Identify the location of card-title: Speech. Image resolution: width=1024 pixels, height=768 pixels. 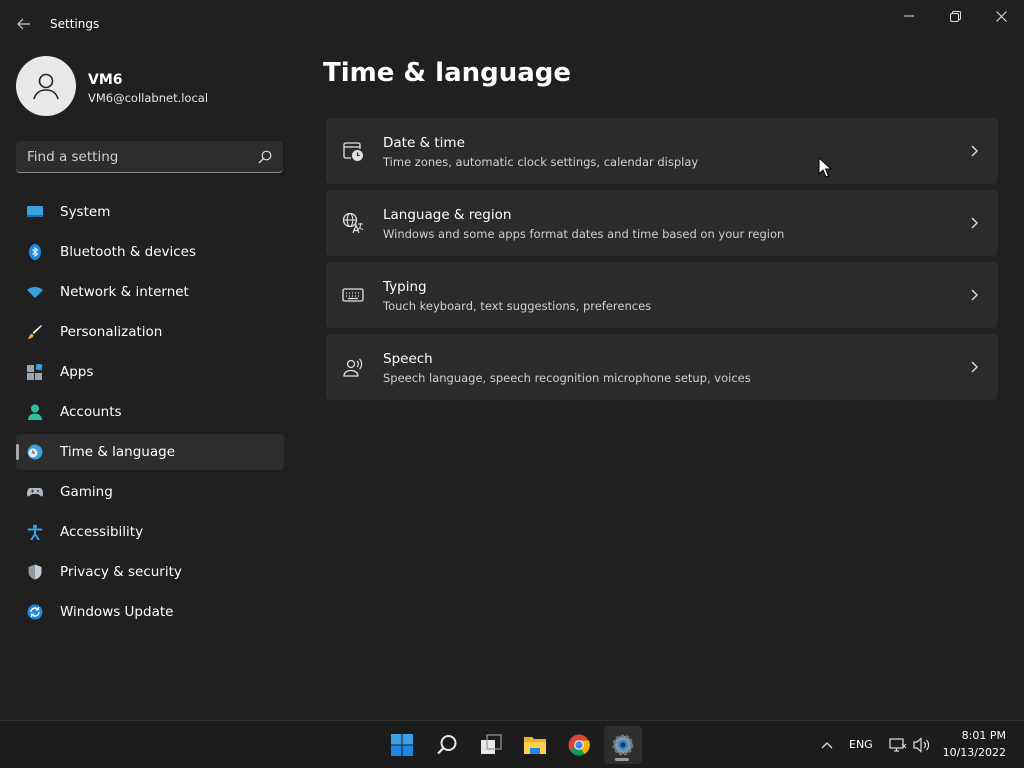
(408, 359).